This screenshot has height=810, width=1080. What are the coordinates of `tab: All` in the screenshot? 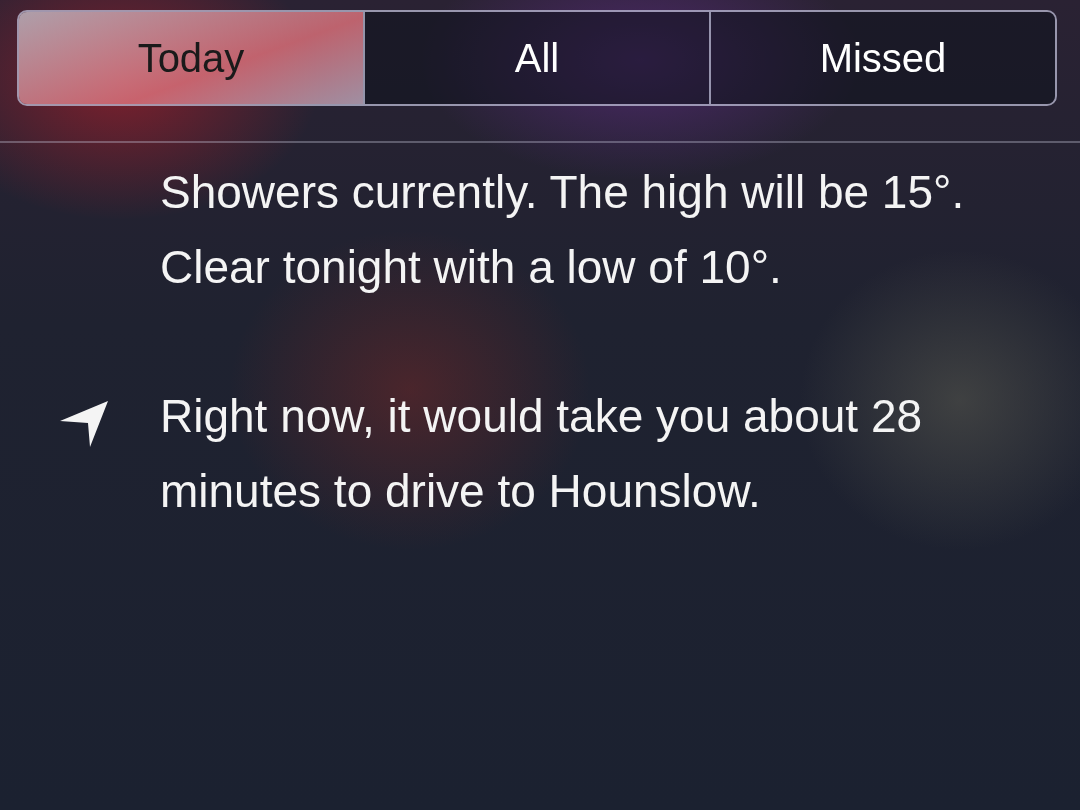 It's located at (536, 58).